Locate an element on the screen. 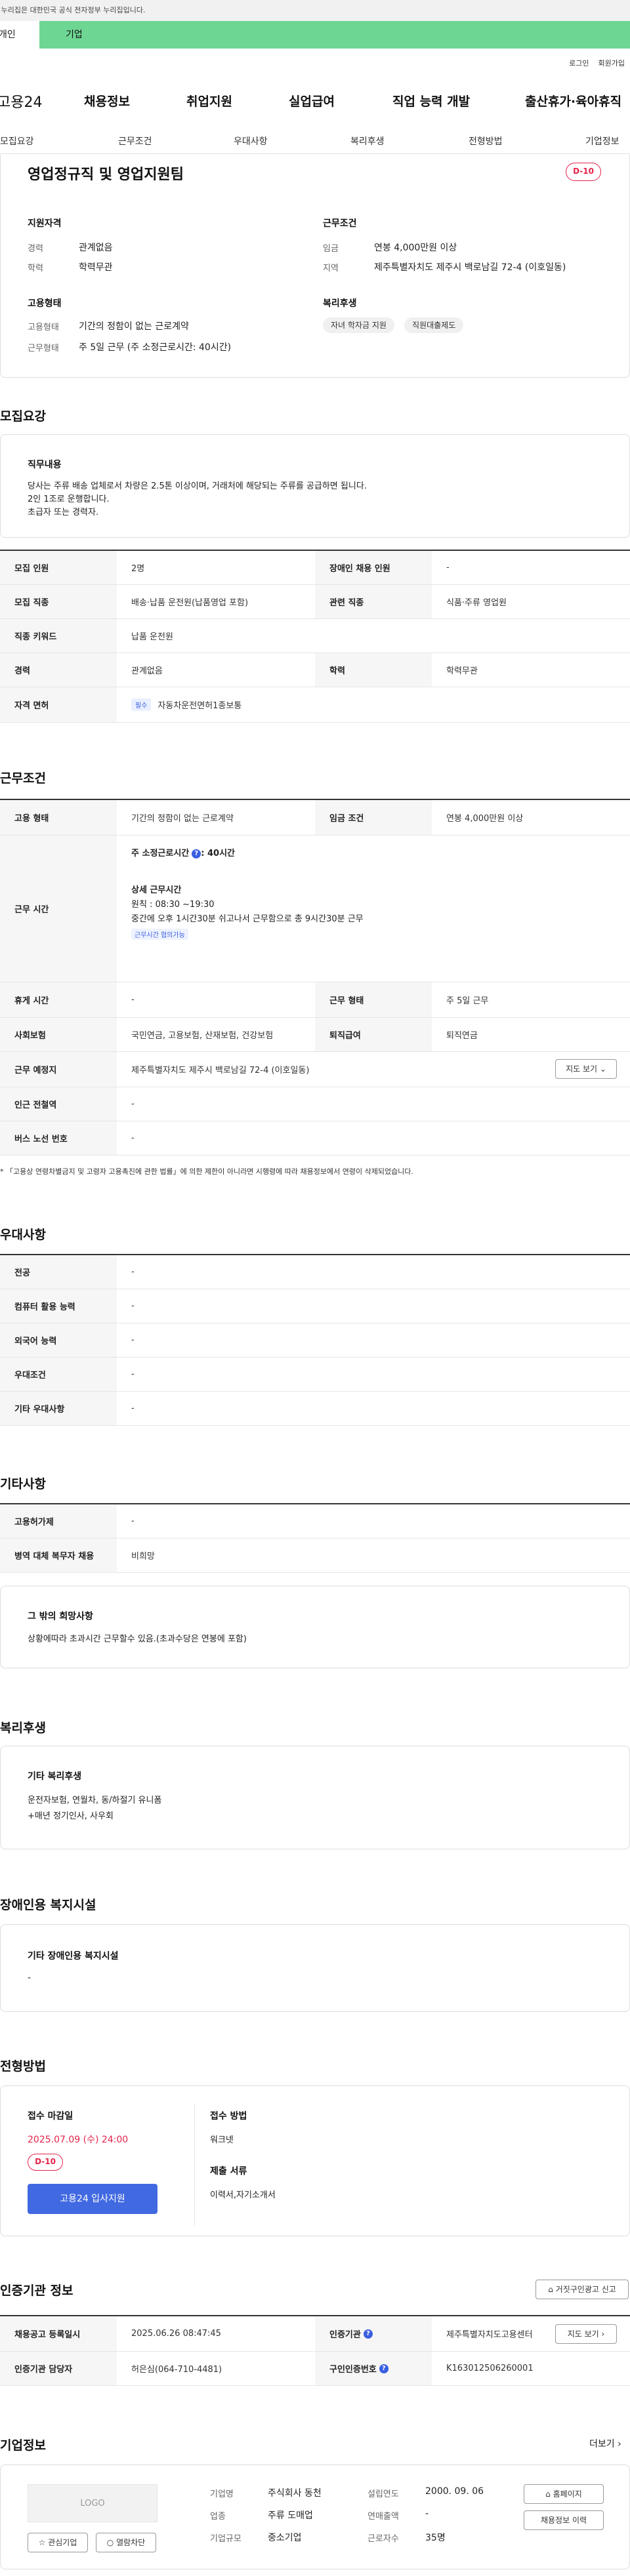 This screenshot has width=630, height=2576. td: 제주특별자치도 제주시 백로남길 72-4 (이호일동) is located at coordinates (220, 1071).